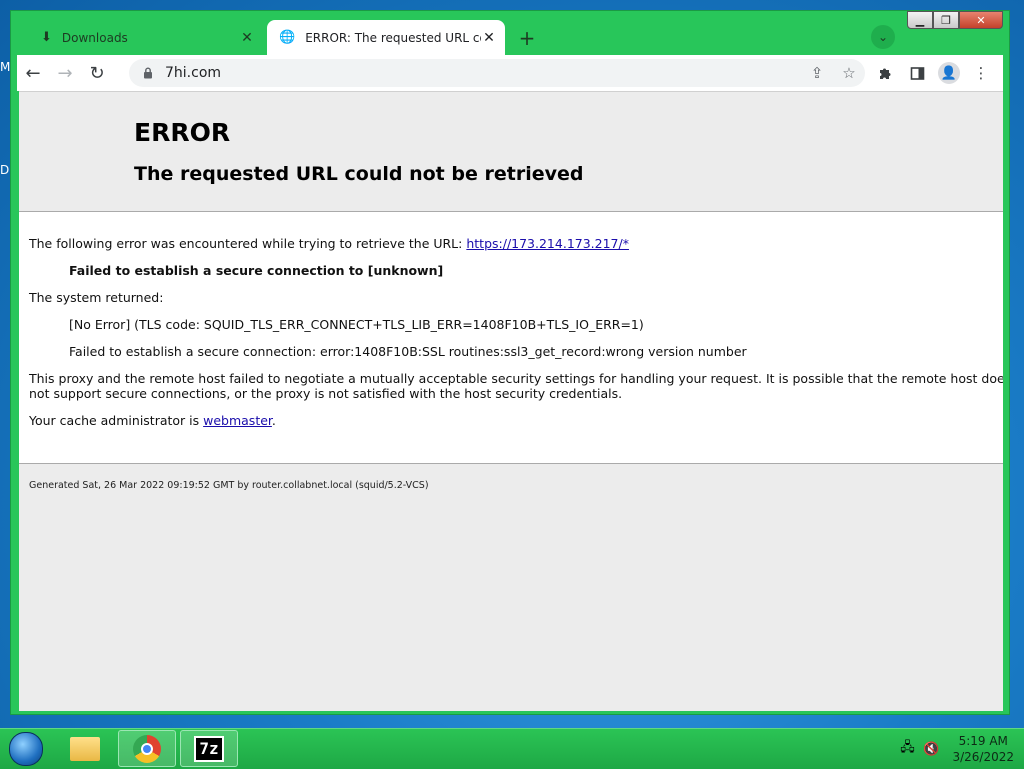 The height and width of the screenshot is (769, 1024). I want to click on reload-button: ↻, so click(97, 73).